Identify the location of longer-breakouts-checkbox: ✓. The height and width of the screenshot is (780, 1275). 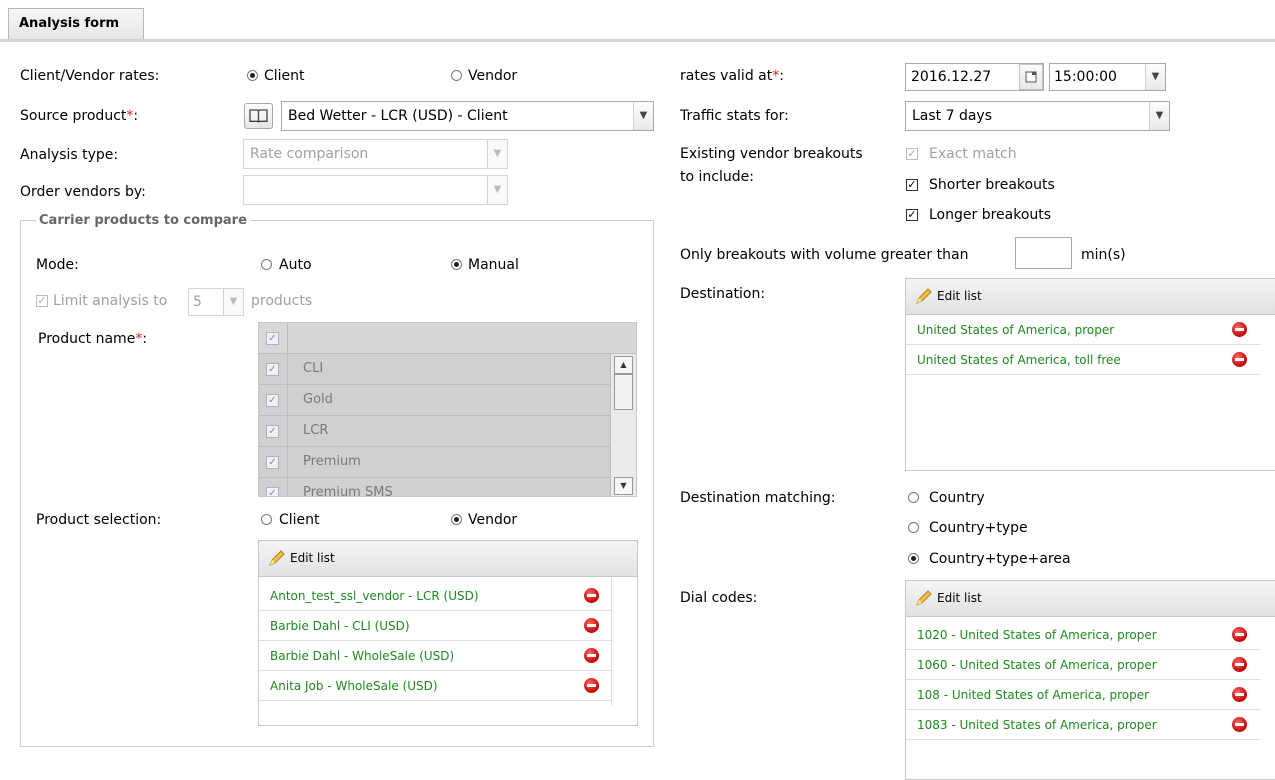
(912, 215).